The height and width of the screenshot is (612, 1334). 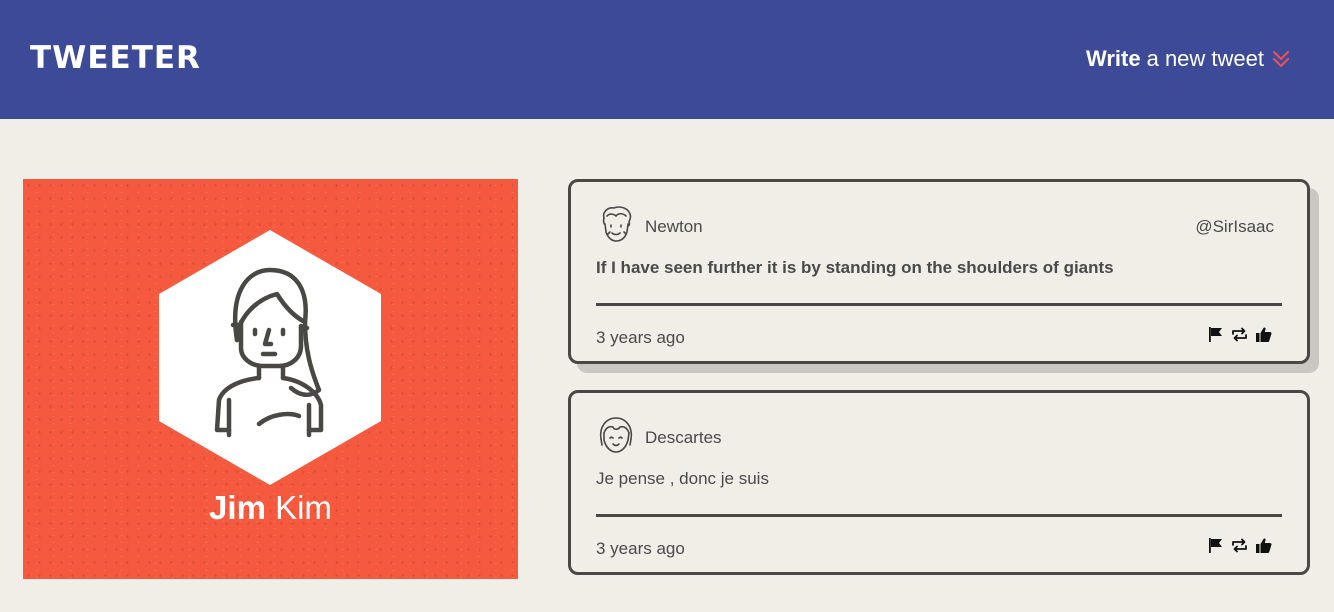 What do you see at coordinates (270, 508) in the screenshot?
I see `profile-name: Jim Kim` at bounding box center [270, 508].